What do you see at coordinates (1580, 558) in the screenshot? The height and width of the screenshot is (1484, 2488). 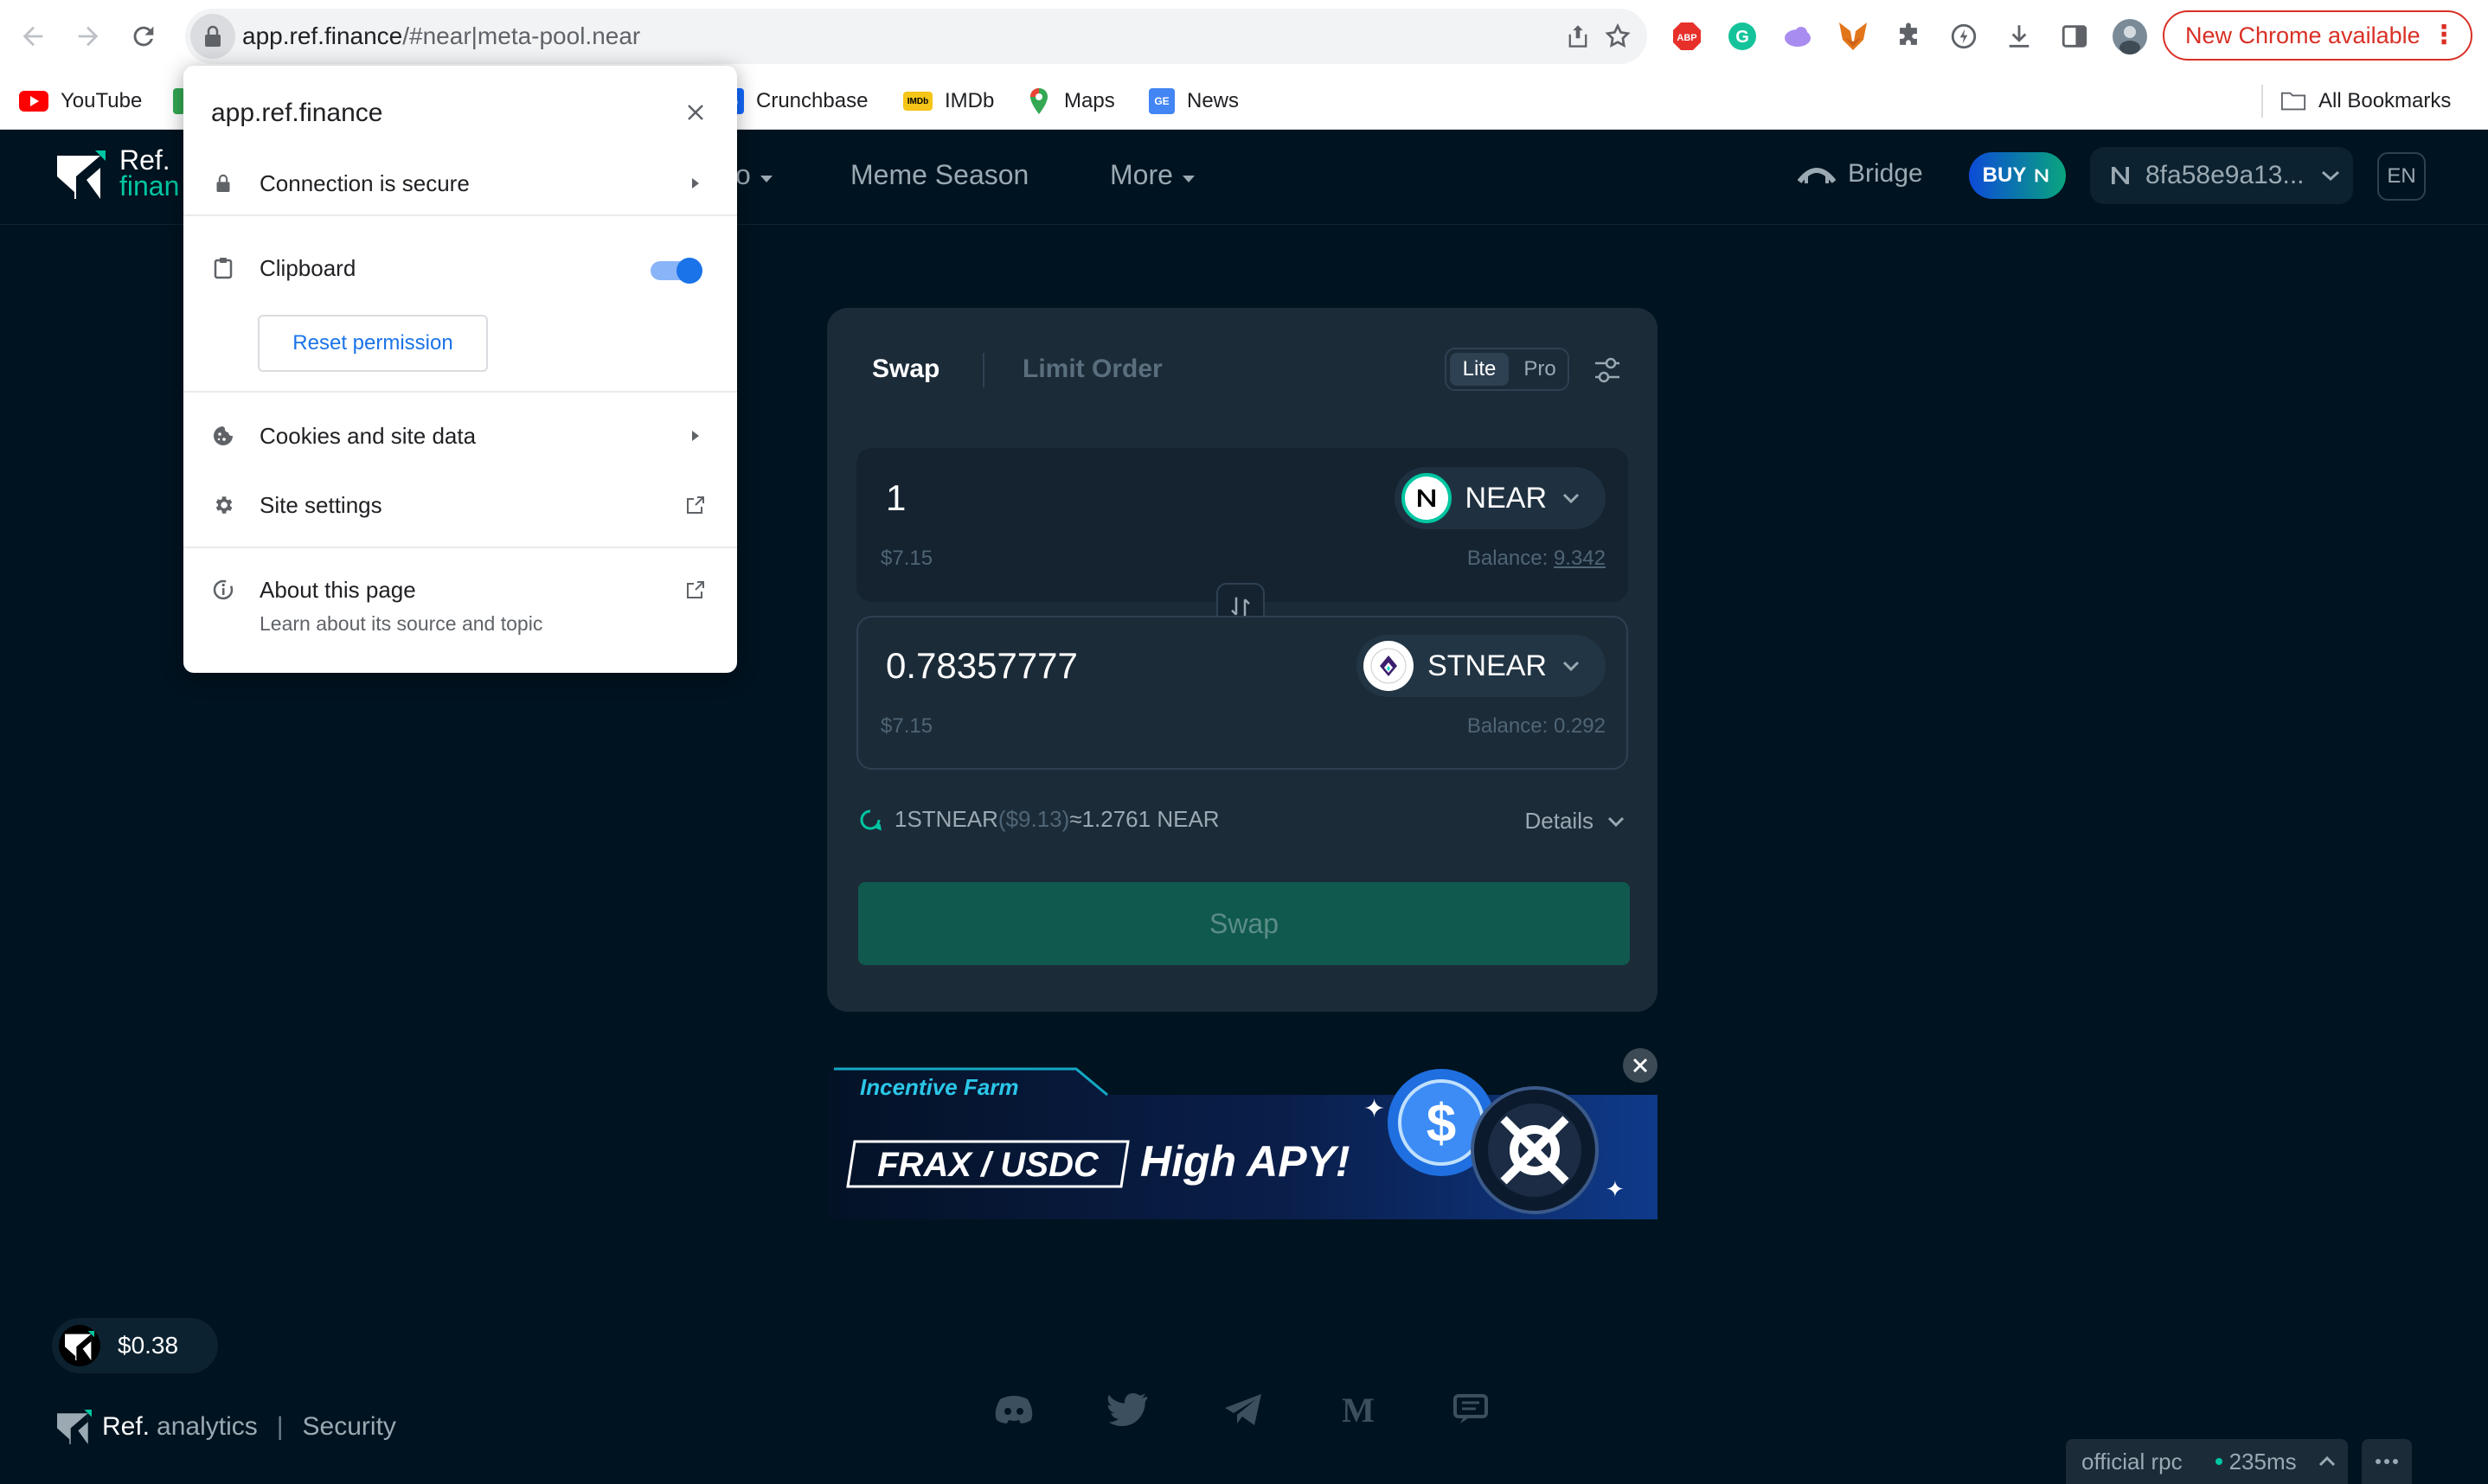 I see `from-balance-value: 9.342` at bounding box center [1580, 558].